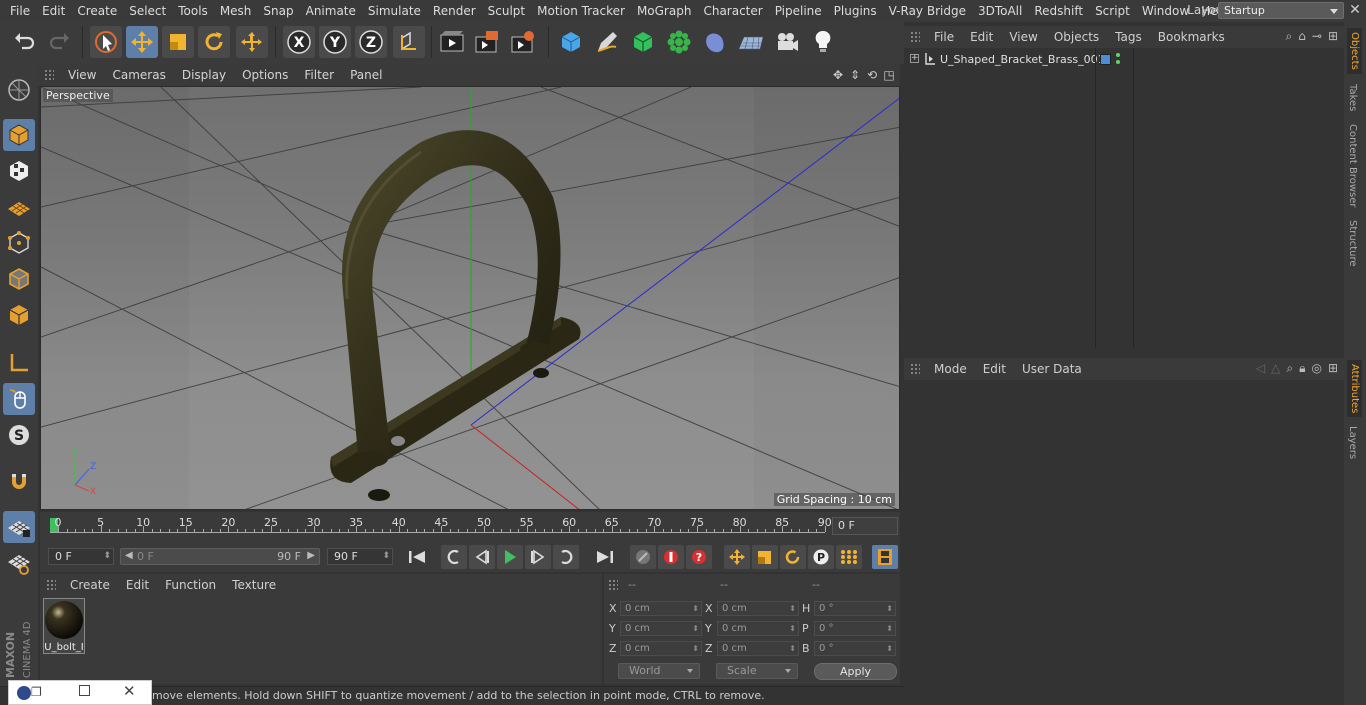 The height and width of the screenshot is (705, 1366). What do you see at coordinates (758, 628) in the screenshot?
I see `coord-size-y: 0 cm` at bounding box center [758, 628].